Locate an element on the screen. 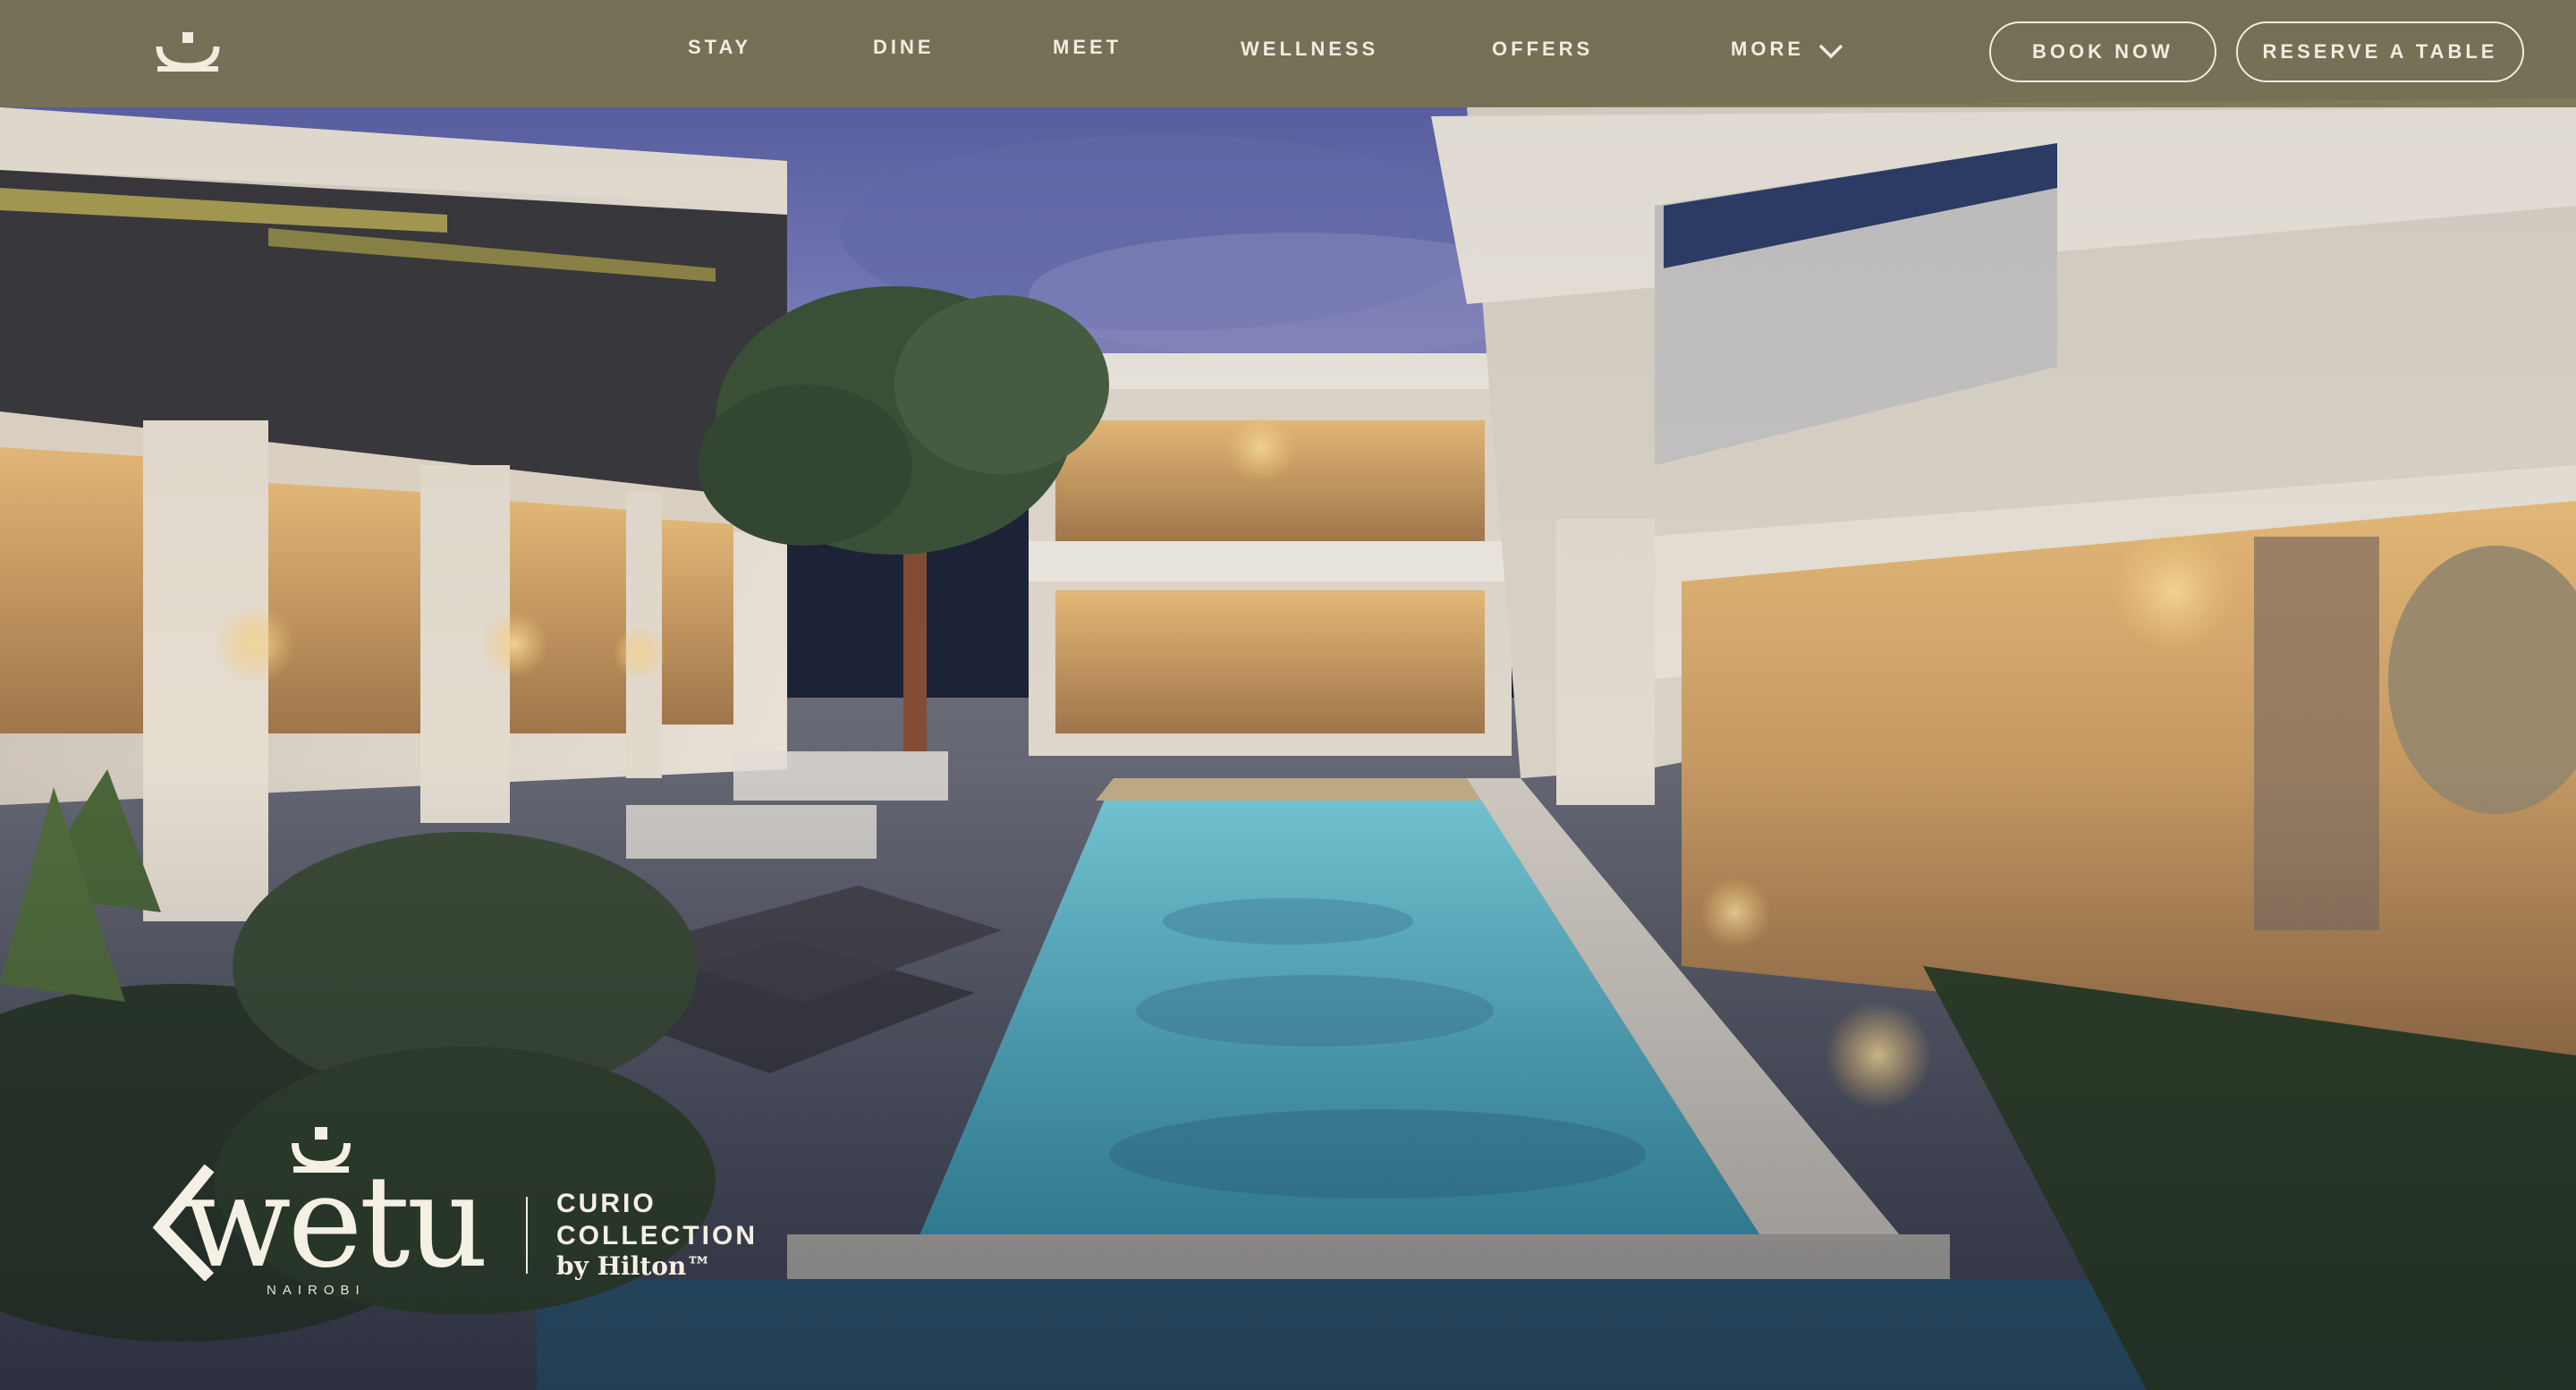  brand-location: NAIROBI is located at coordinates (316, 1290).